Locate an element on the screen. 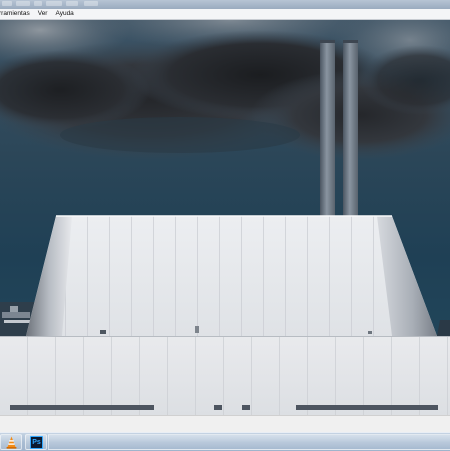 The width and height of the screenshot is (450, 451). photoshop-icon: Ps is located at coordinates (36, 442).